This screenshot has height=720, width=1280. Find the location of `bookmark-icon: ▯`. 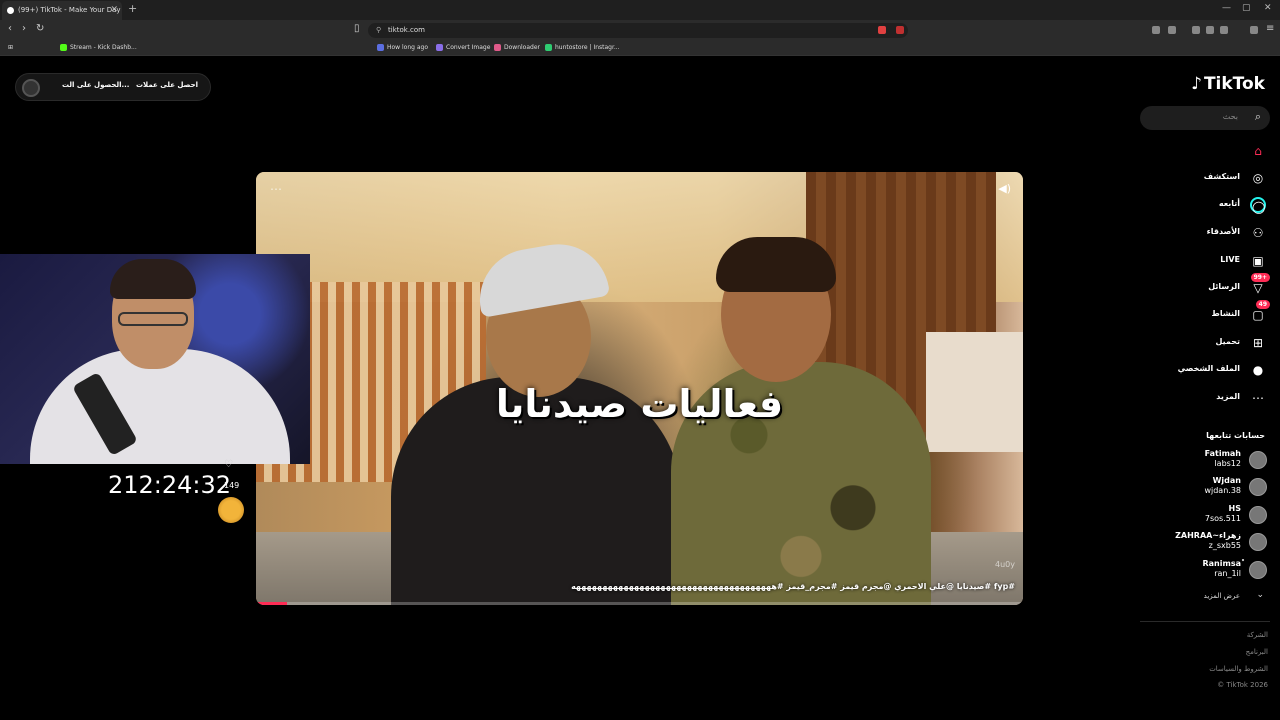

bookmark-icon: ▯ is located at coordinates (357, 28).